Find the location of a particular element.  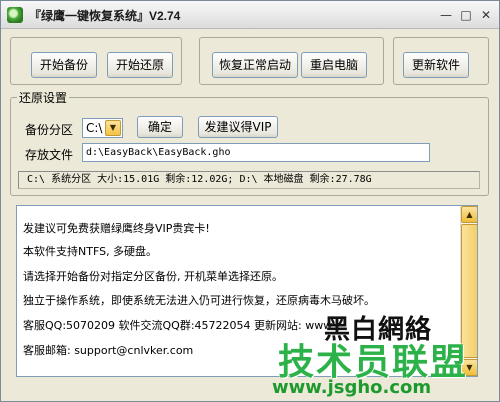

confirm-button: 确定 is located at coordinates (160, 127).